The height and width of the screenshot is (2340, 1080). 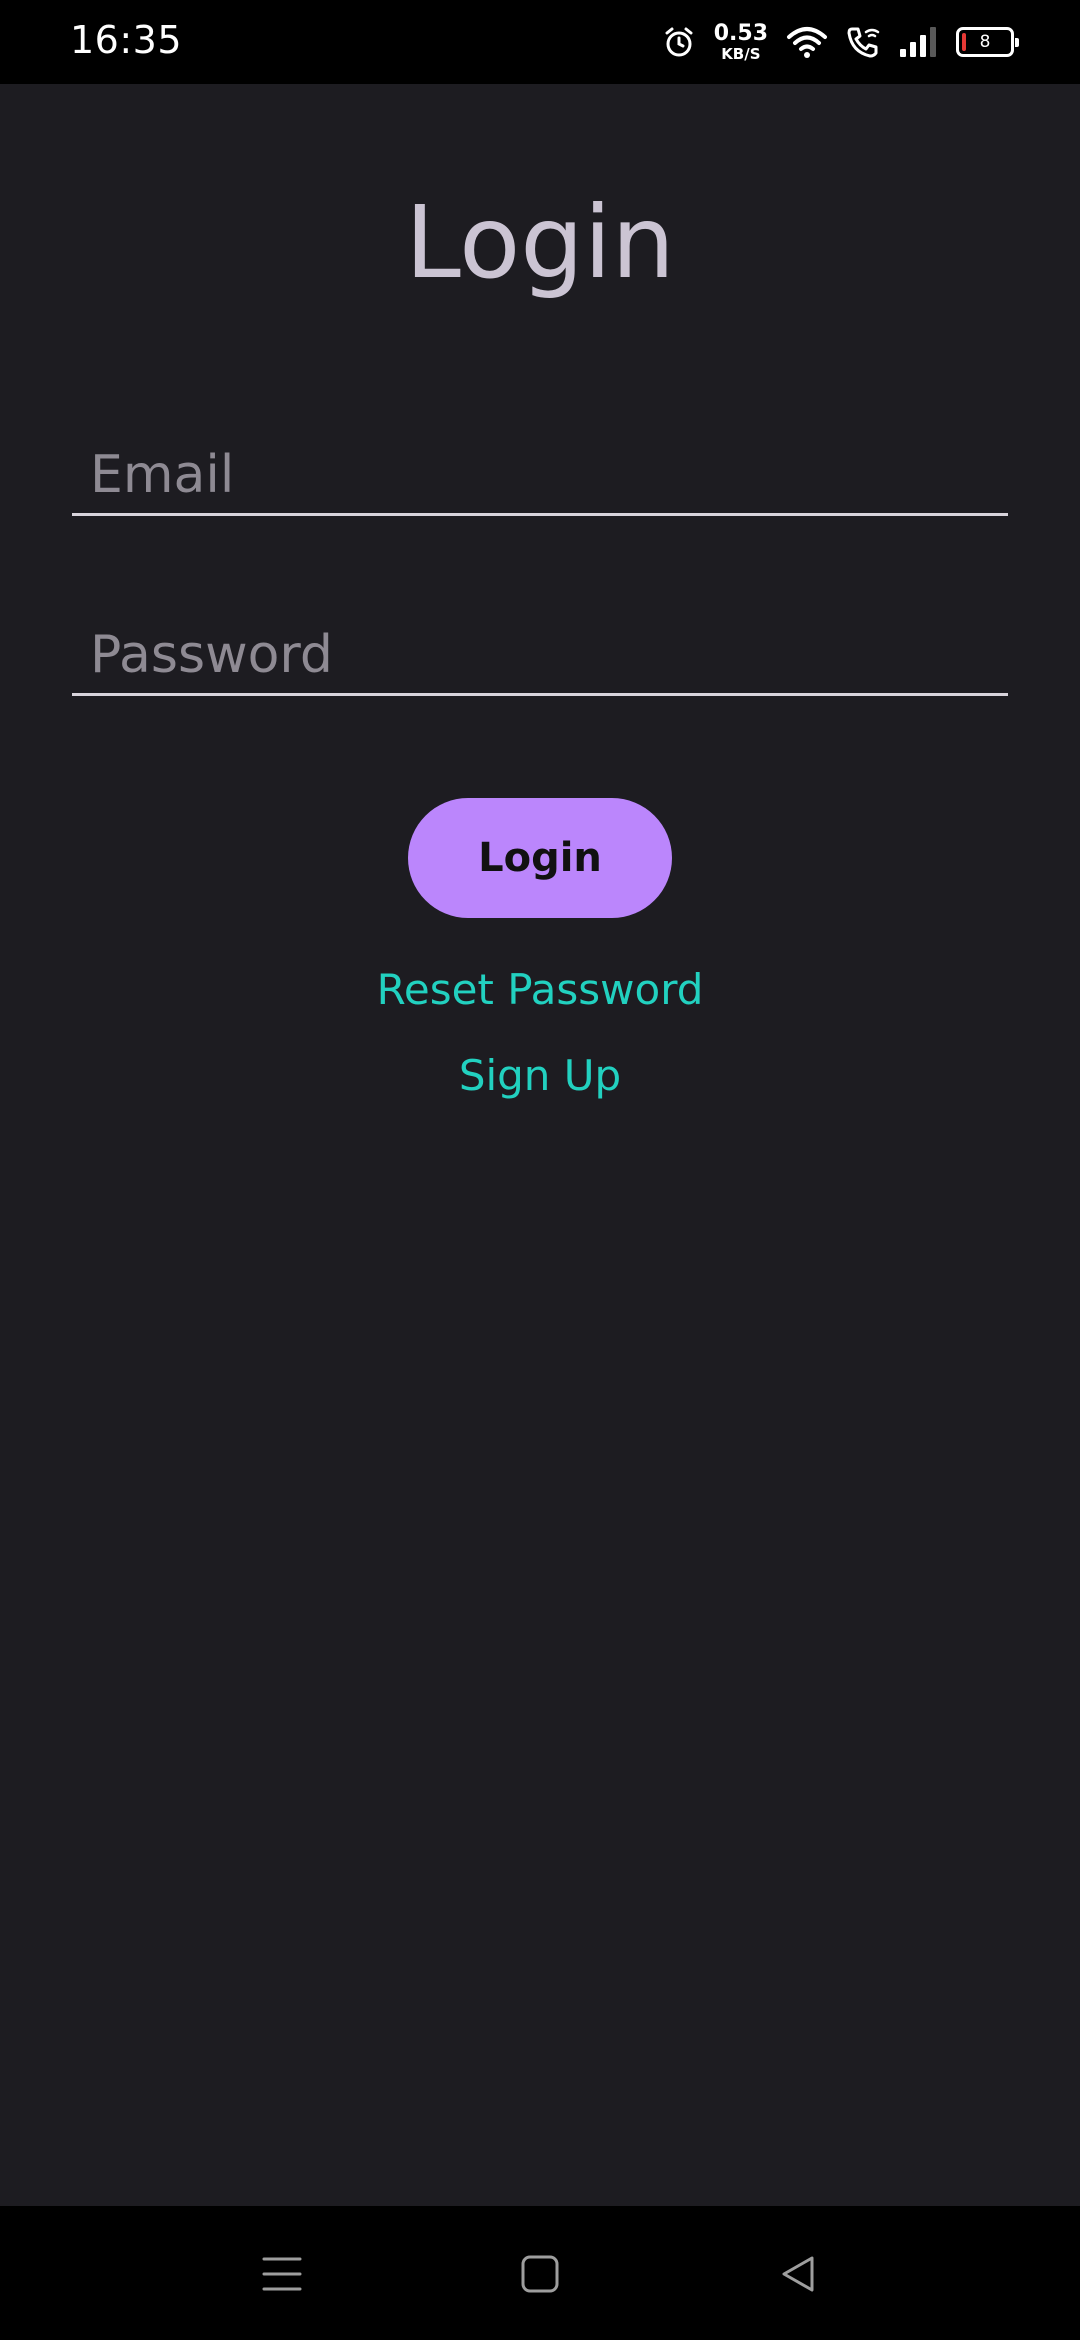 I want to click on network-speed: 0.53 KB/S, so click(x=740, y=41).